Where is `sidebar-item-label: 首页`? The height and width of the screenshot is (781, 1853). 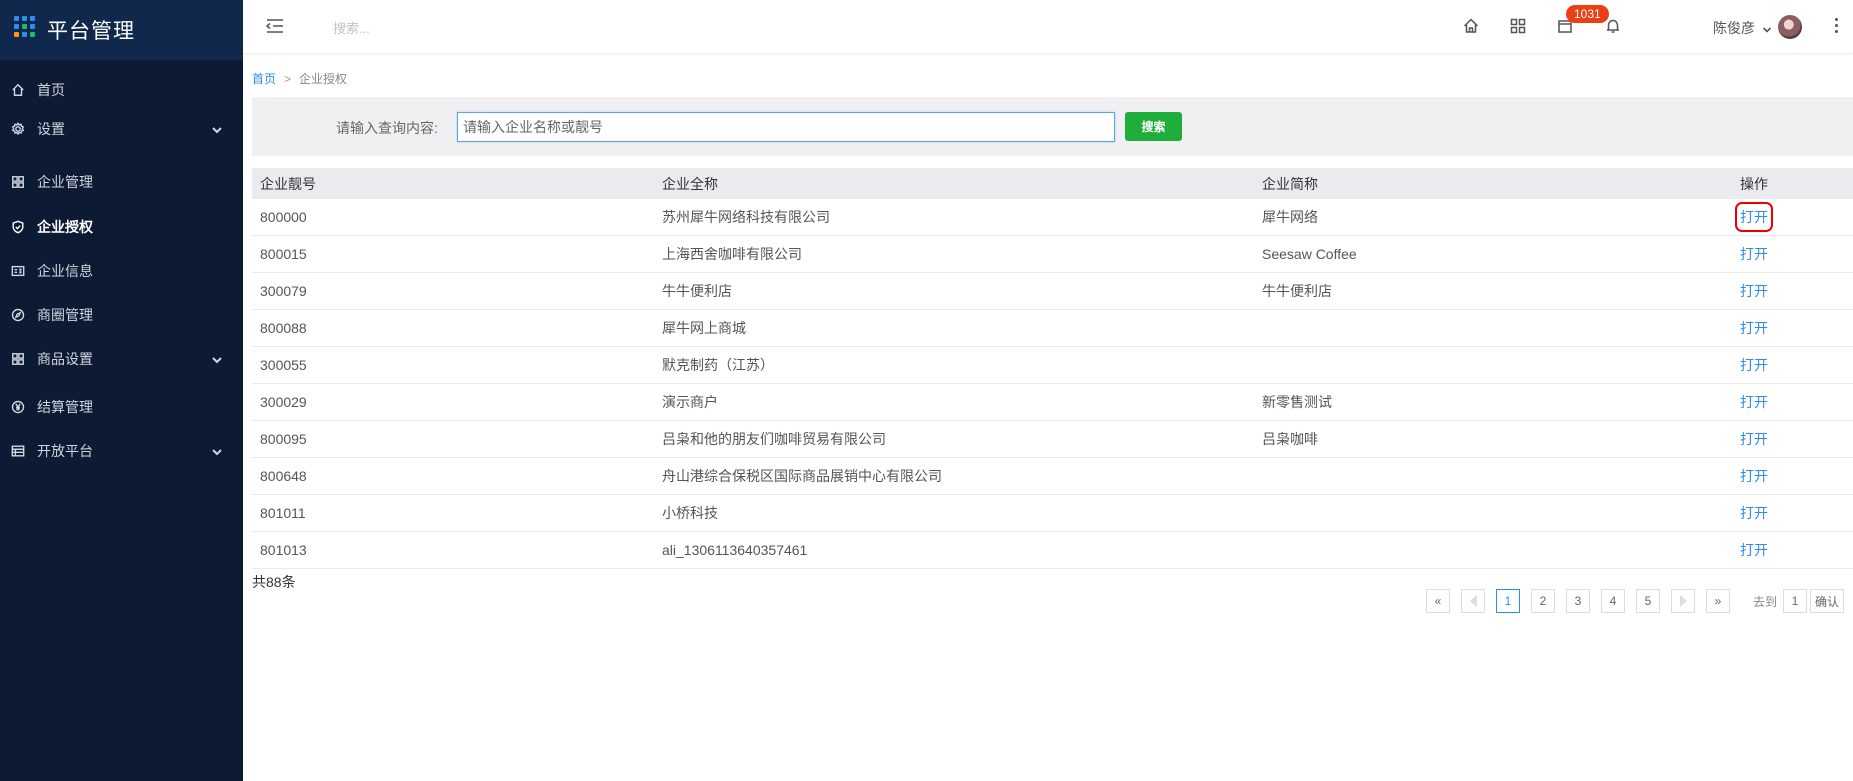 sidebar-item-label: 首页 is located at coordinates (51, 90).